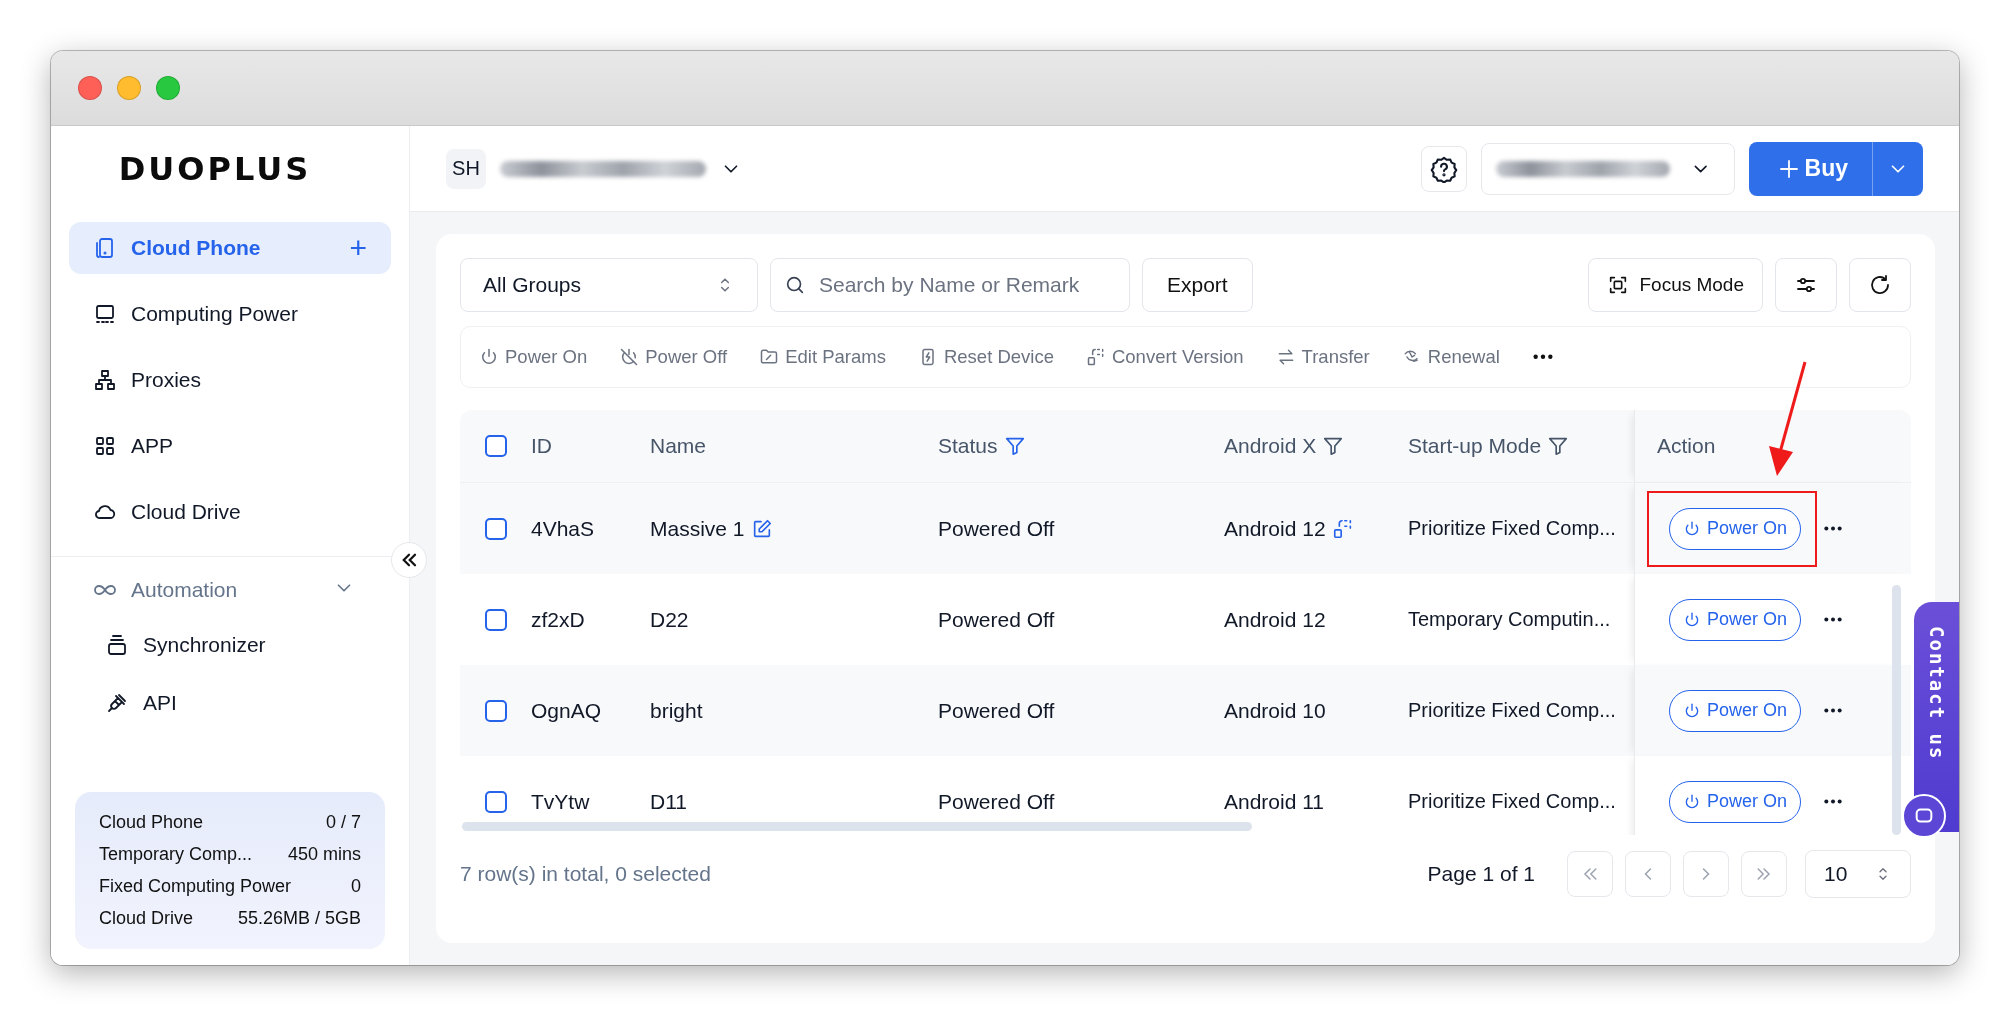 Image resolution: width=2010 pixels, height=1018 pixels. Describe the element at coordinates (195, 886) in the screenshot. I see `usage-label: Fixed Computing Power` at that location.